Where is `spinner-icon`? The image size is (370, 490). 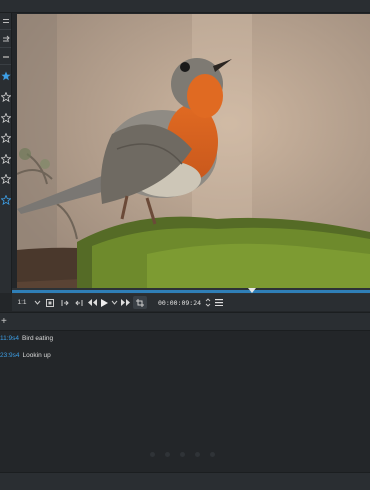 spinner-icon is located at coordinates (208, 302).